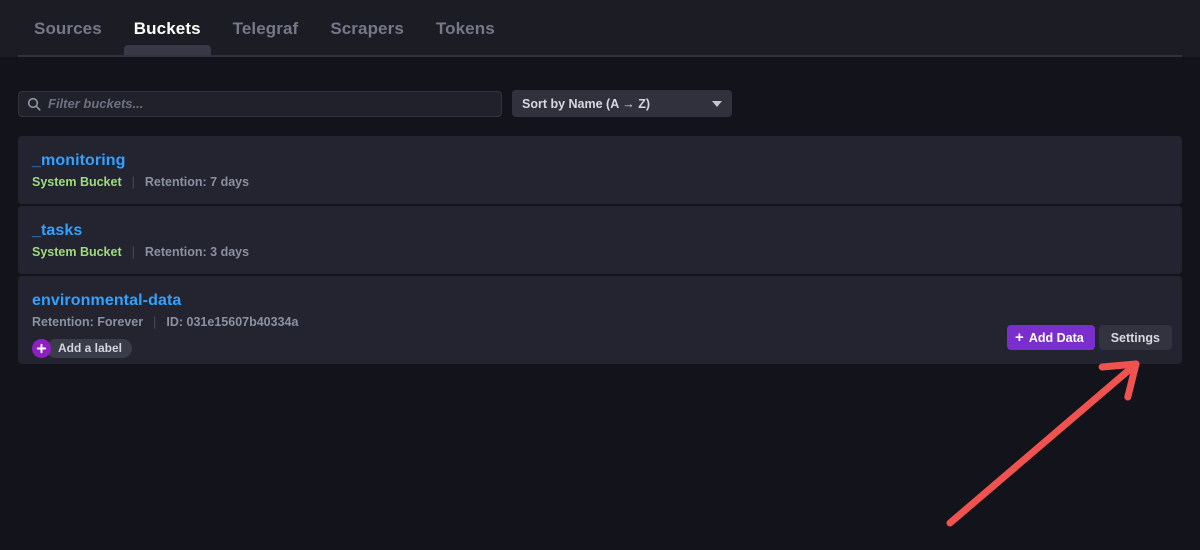  I want to click on bucket-name-link: _monitoring, so click(79, 161).